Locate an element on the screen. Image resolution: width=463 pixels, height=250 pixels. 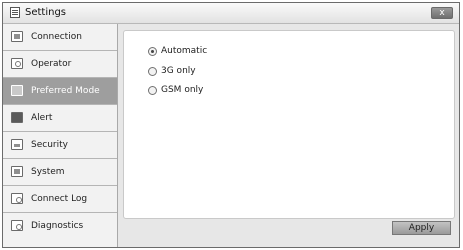
sidebar-item-connection: Connection is located at coordinates (60, 37).